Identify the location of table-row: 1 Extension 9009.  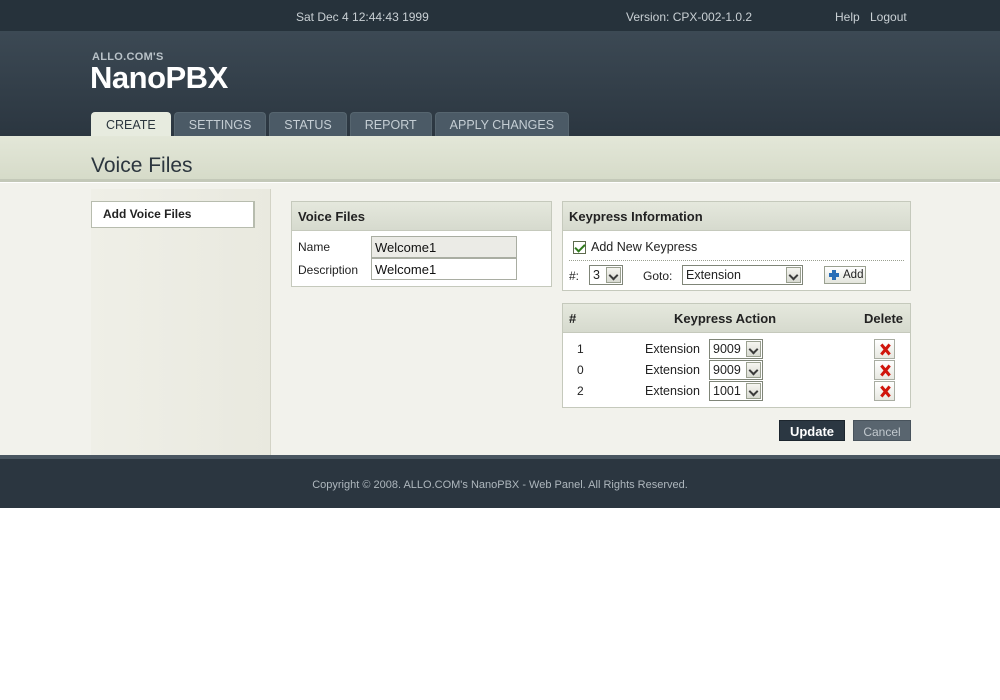
(737, 349).